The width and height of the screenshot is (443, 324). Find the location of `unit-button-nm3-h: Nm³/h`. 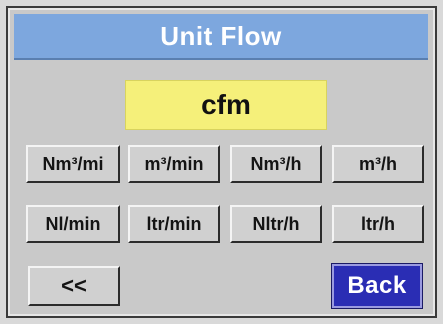

unit-button-nm3-h: Nm³/h is located at coordinates (276, 164).